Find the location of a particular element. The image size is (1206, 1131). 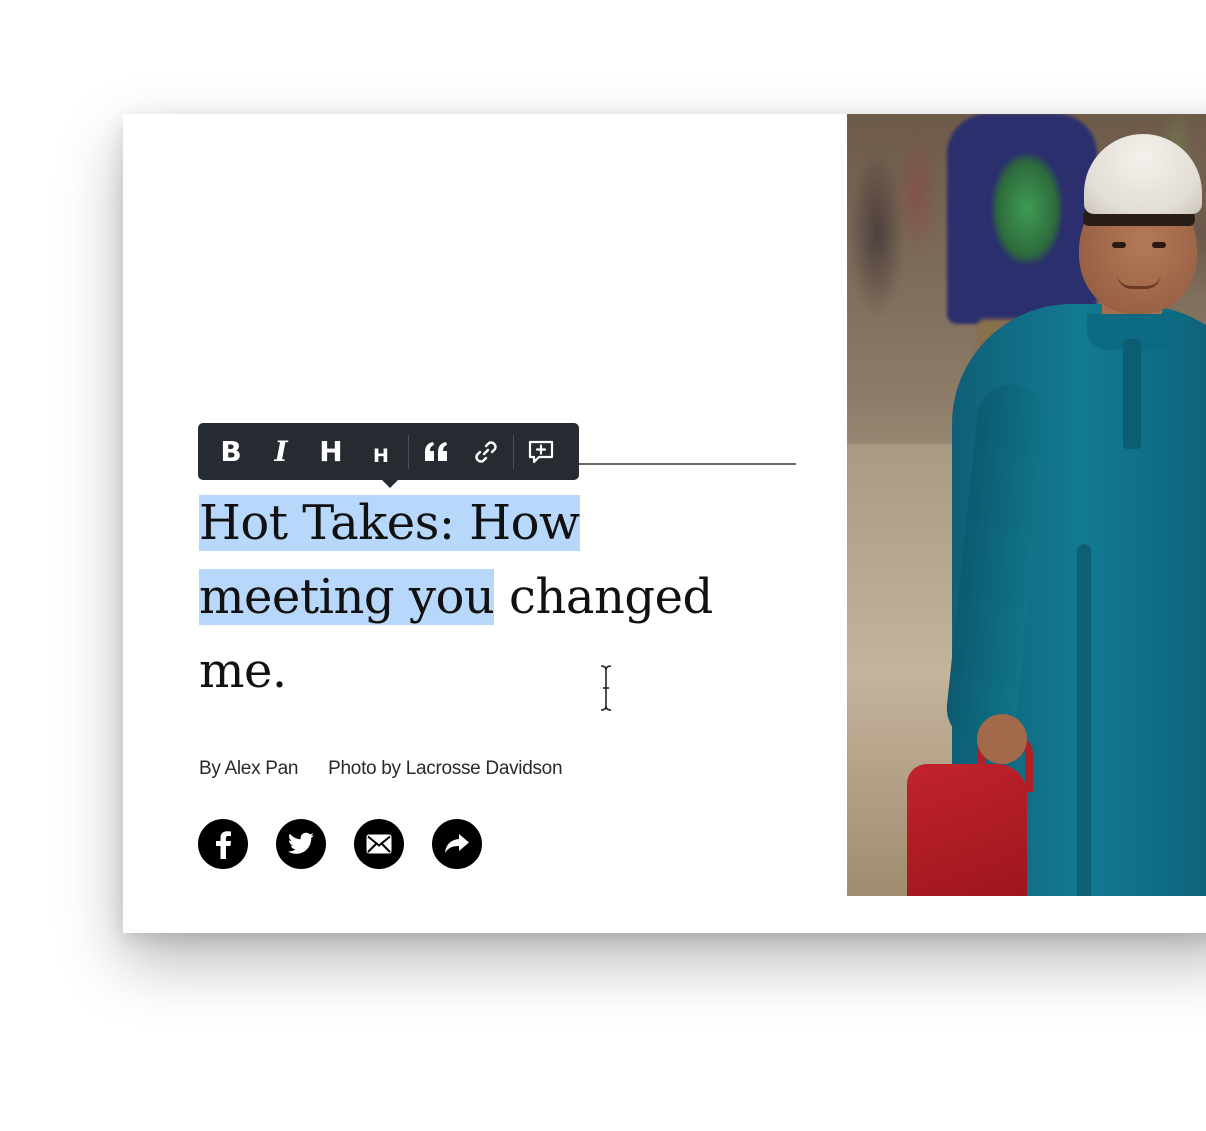

headline-selected-text: meeting you is located at coordinates (347, 597).